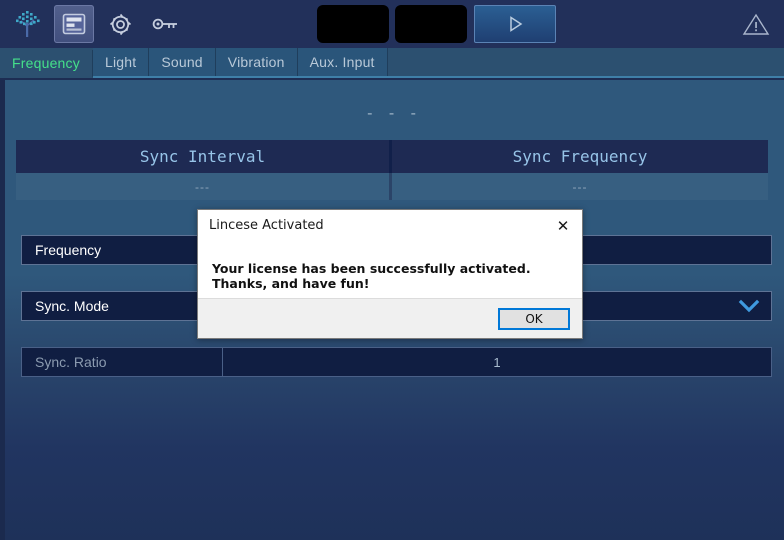  What do you see at coordinates (563, 225) in the screenshot?
I see `close-icon: ✕` at bounding box center [563, 225].